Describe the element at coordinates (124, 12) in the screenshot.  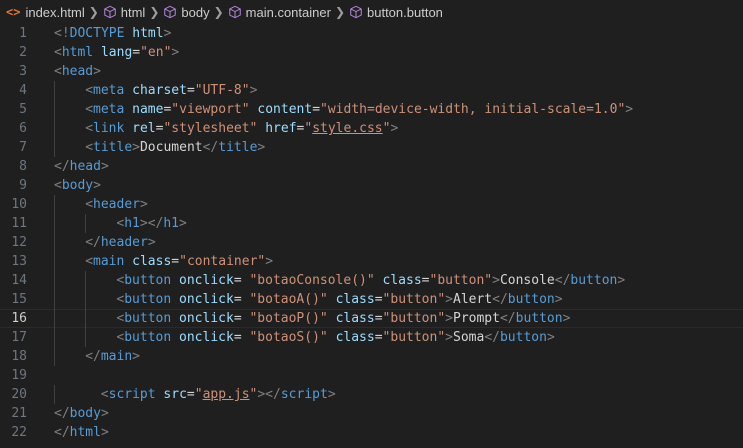
I see `breadcrumb-item-html: html` at that location.